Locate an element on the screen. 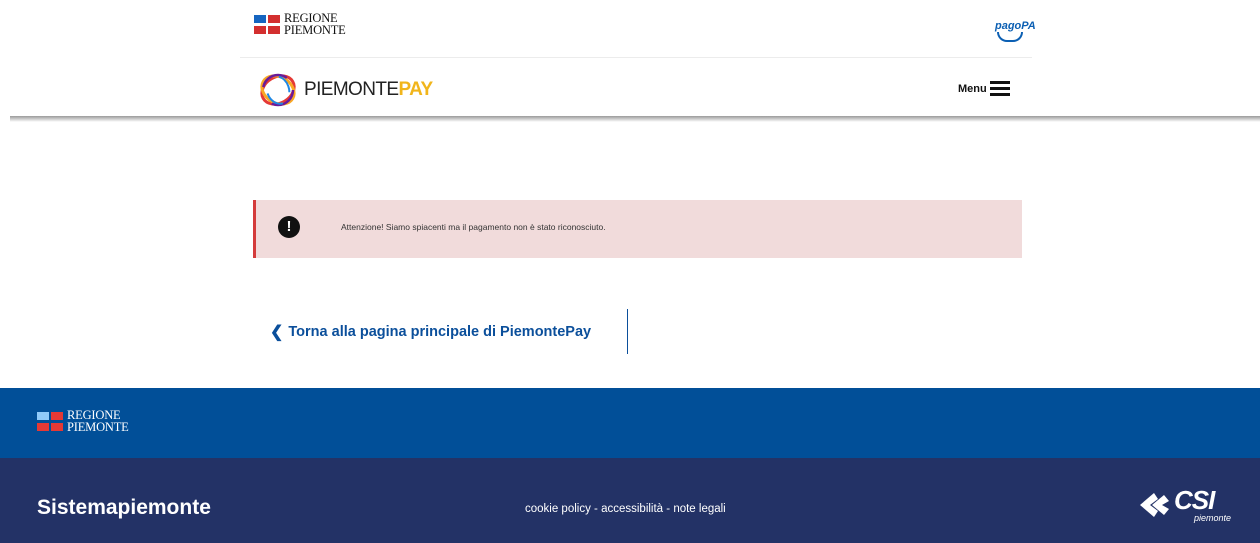 The image size is (1260, 543). piemontepay-name-part2: PAY is located at coordinates (415, 89).